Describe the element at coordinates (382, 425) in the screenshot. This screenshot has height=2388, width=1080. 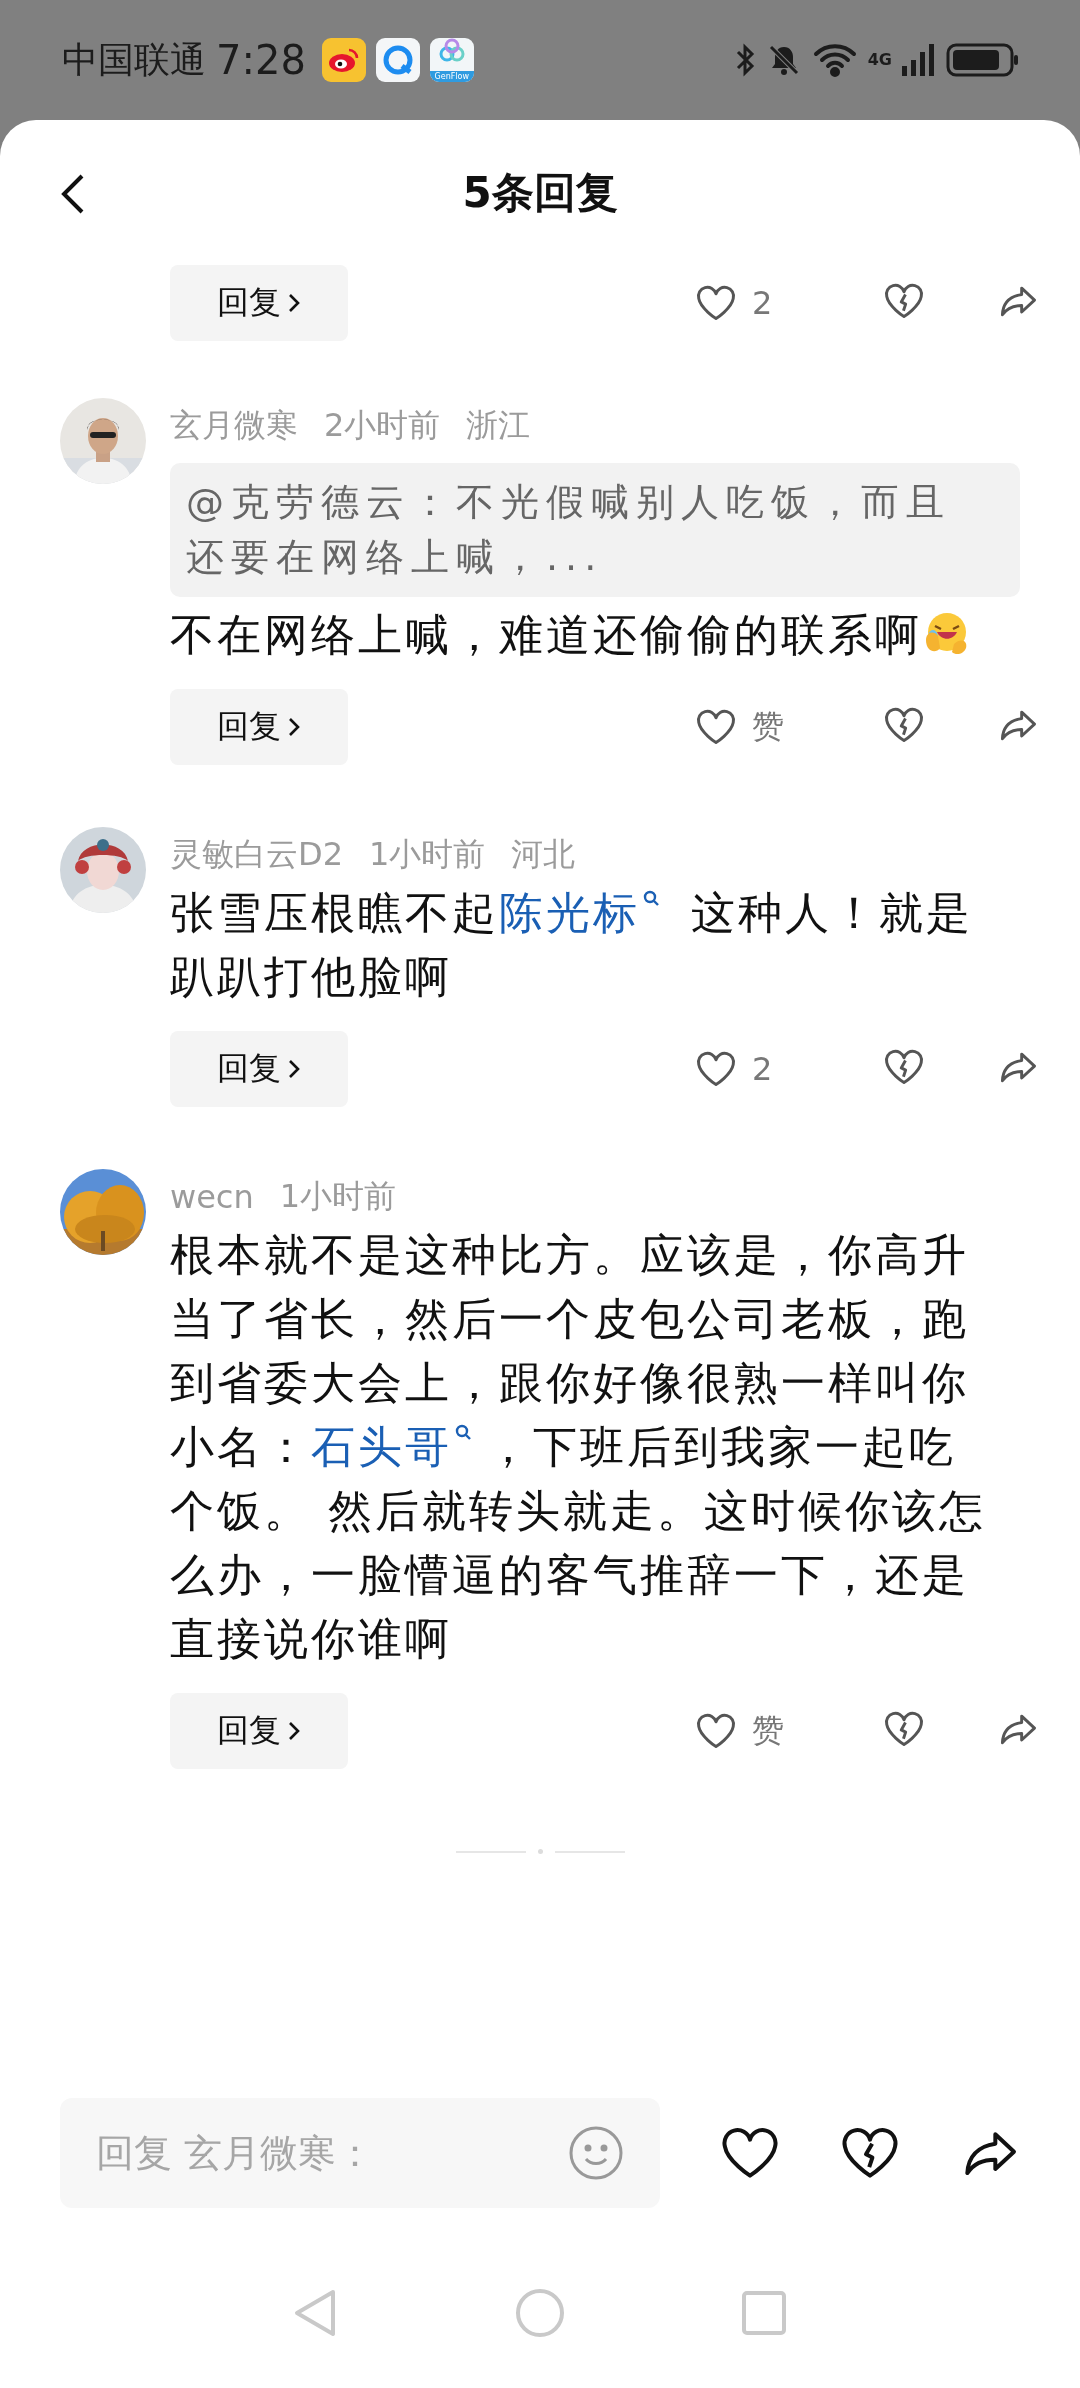
I see `post-time: 2小时前` at that location.